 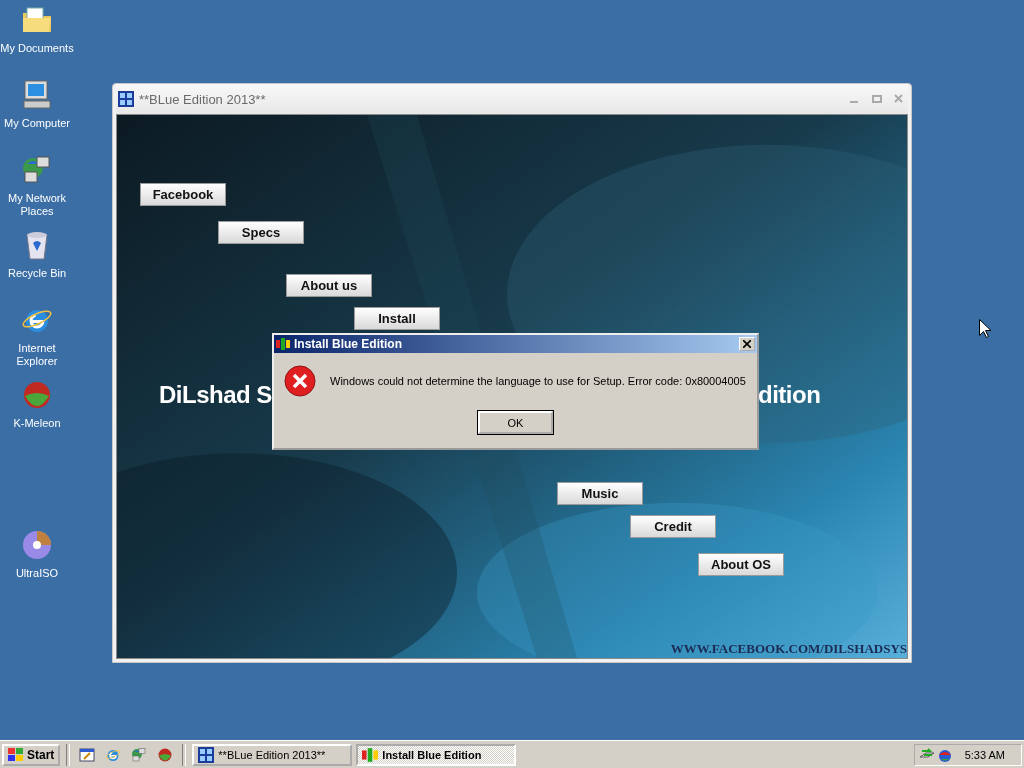 I want to click on heading-text: DiLshad S, so click(x=215, y=395).